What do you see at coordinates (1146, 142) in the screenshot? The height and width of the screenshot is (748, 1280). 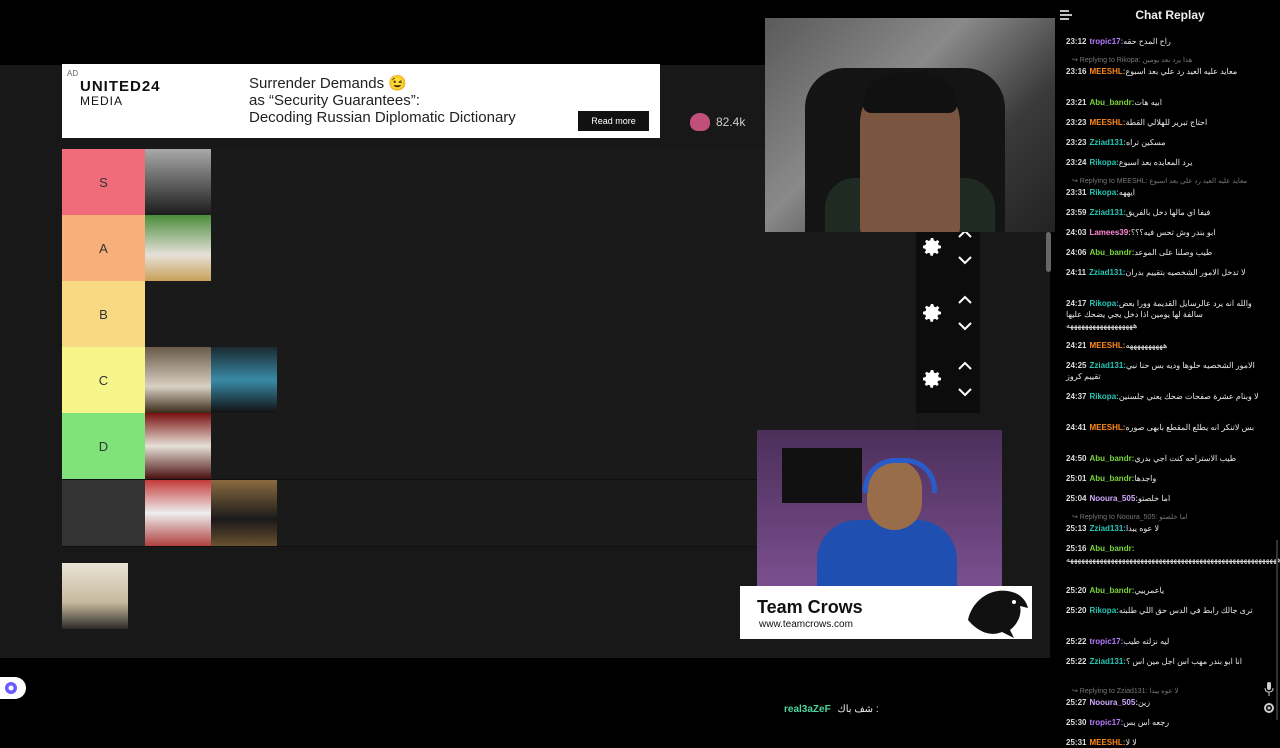 I see `chat-text: مسكين تراه` at bounding box center [1146, 142].